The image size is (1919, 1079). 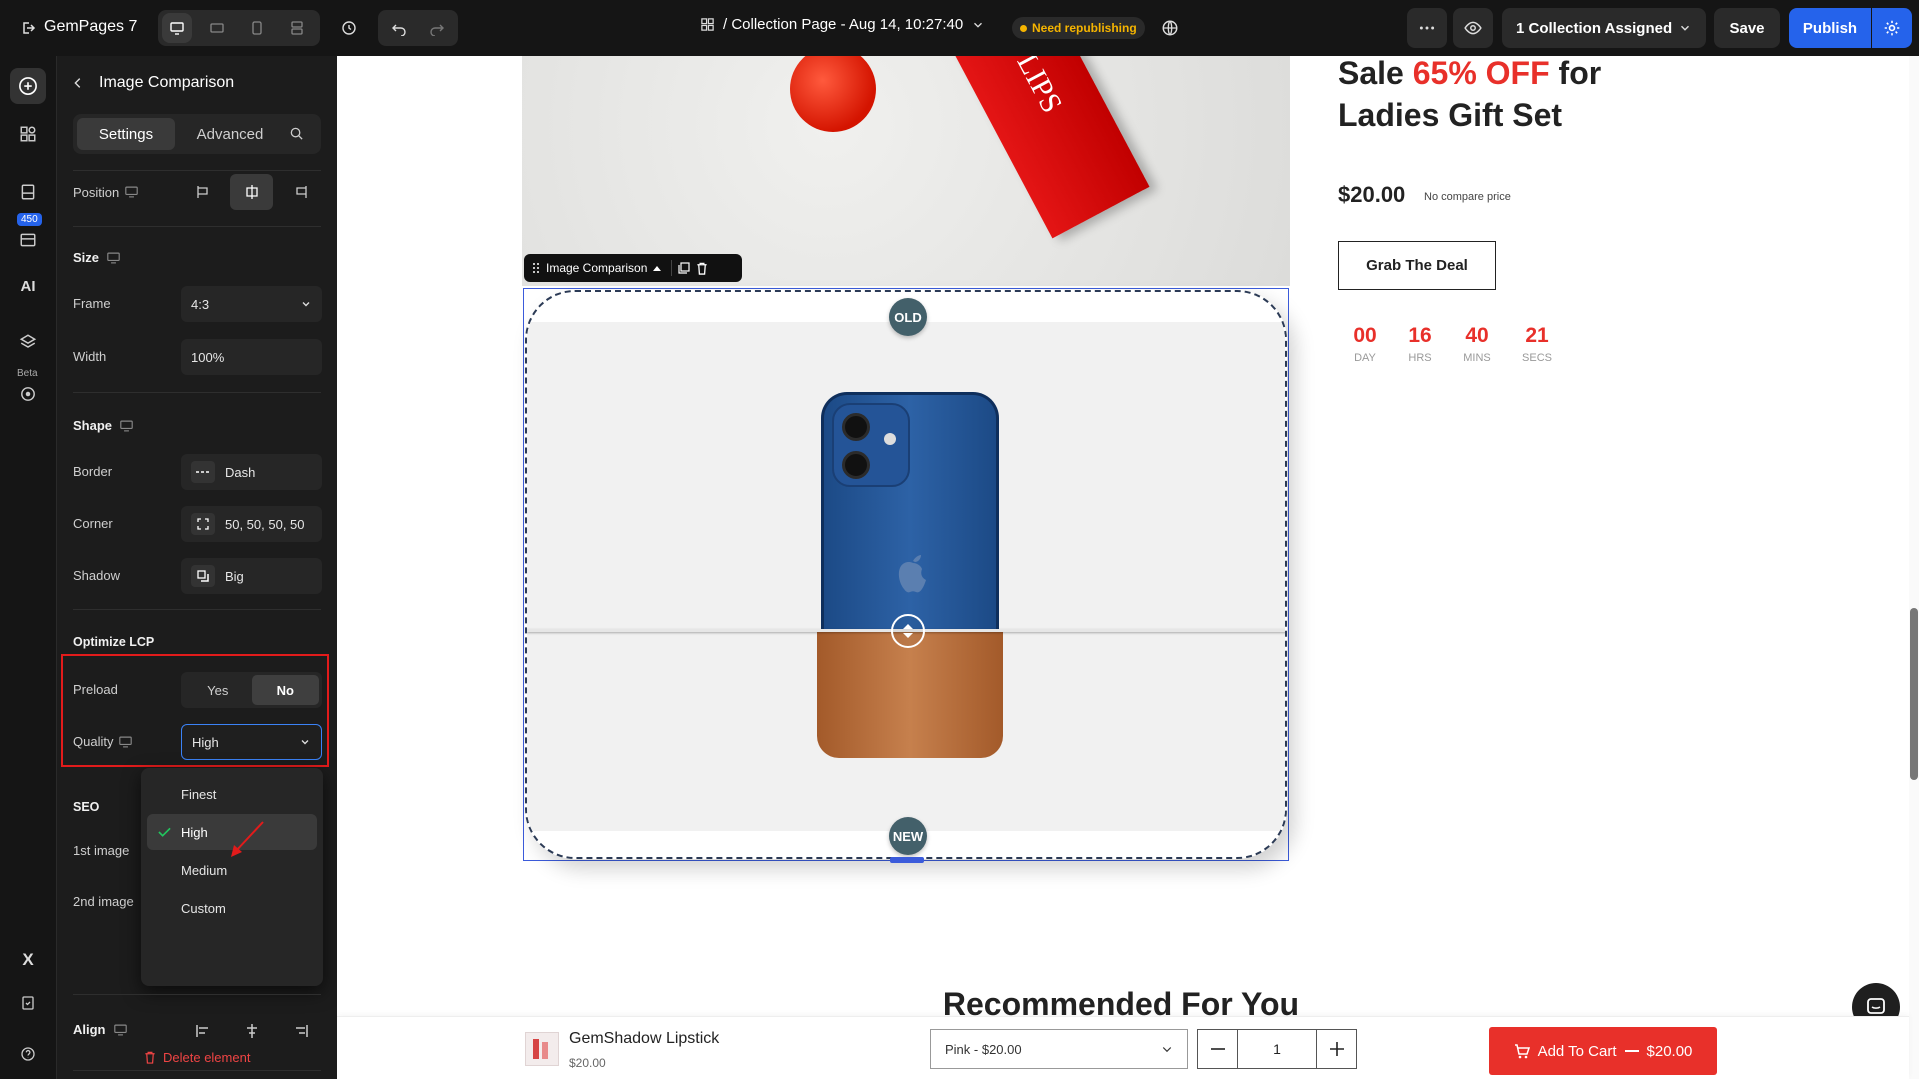 What do you see at coordinates (203, 524) in the screenshot?
I see `corner-radius-icon` at bounding box center [203, 524].